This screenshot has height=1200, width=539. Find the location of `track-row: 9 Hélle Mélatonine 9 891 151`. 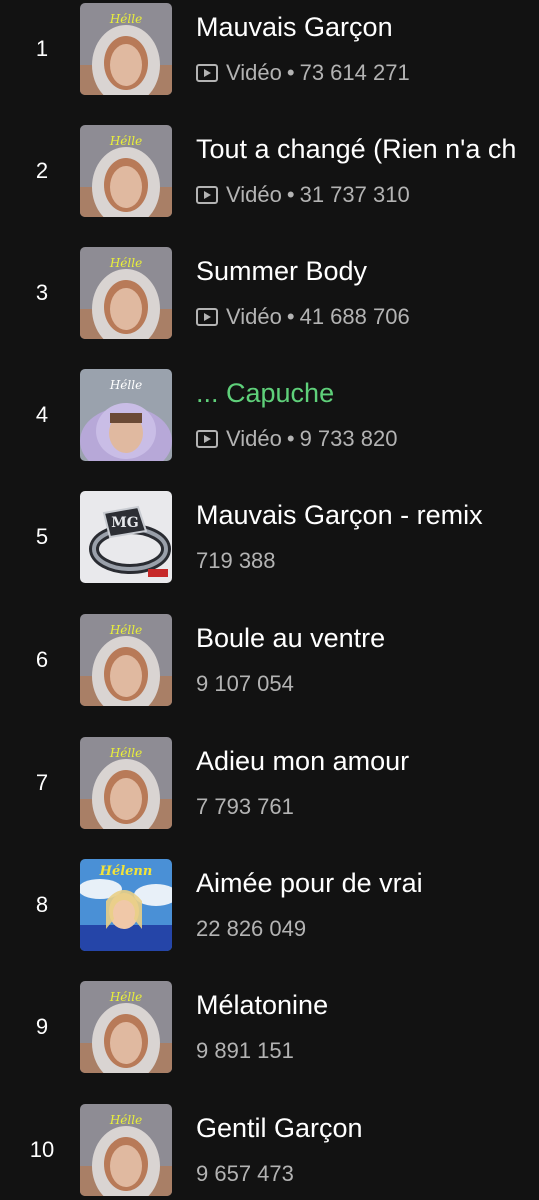

track-row: 9 Hélle Mélatonine 9 891 151 is located at coordinates (269, 1042).